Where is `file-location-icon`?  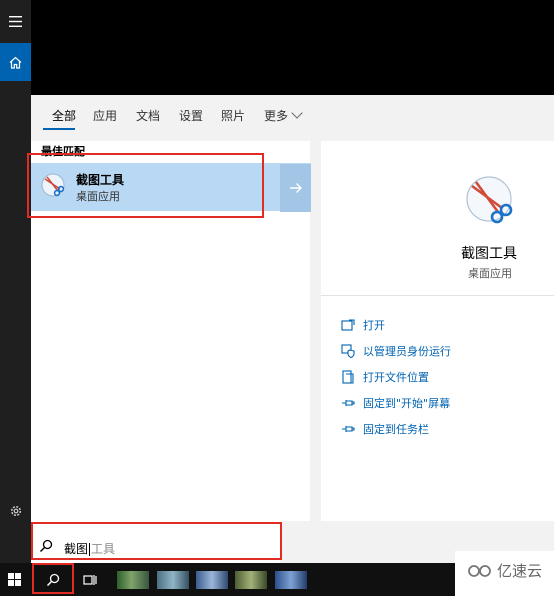
file-location-icon is located at coordinates (348, 377).